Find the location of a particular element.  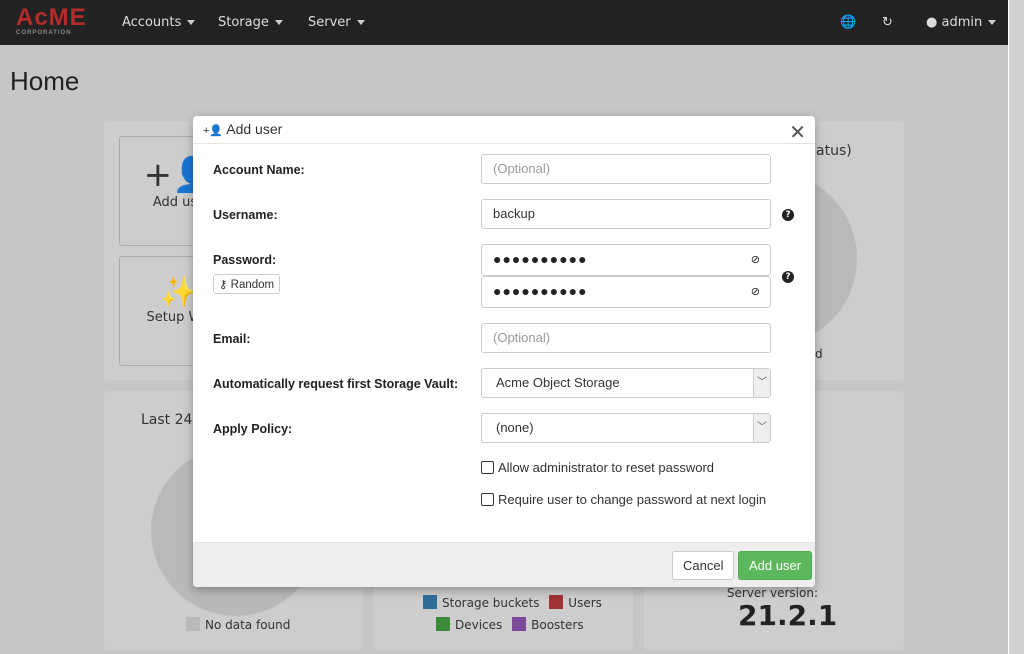

password-input: ●●●●●●●●●● ⊘ is located at coordinates (626, 260).